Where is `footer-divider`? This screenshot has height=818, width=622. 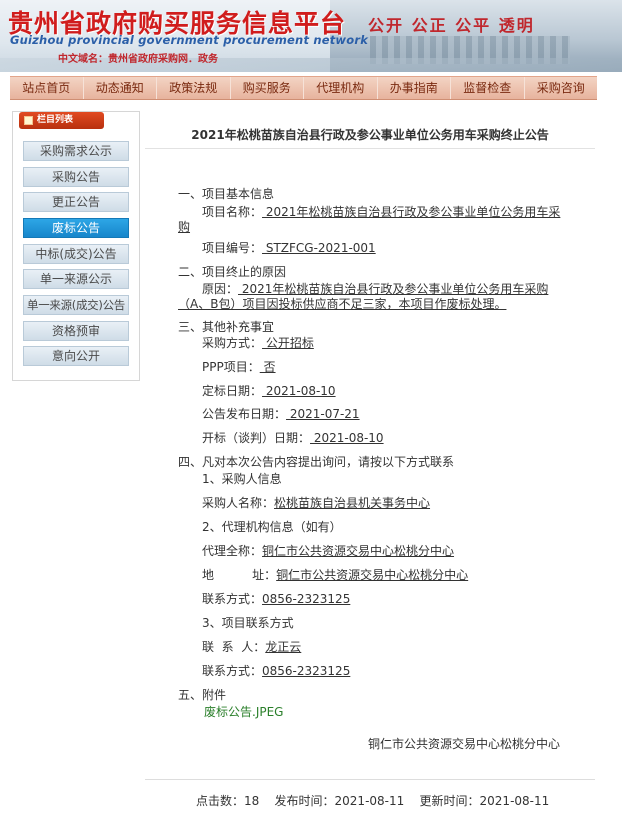
footer-divider is located at coordinates (370, 779).